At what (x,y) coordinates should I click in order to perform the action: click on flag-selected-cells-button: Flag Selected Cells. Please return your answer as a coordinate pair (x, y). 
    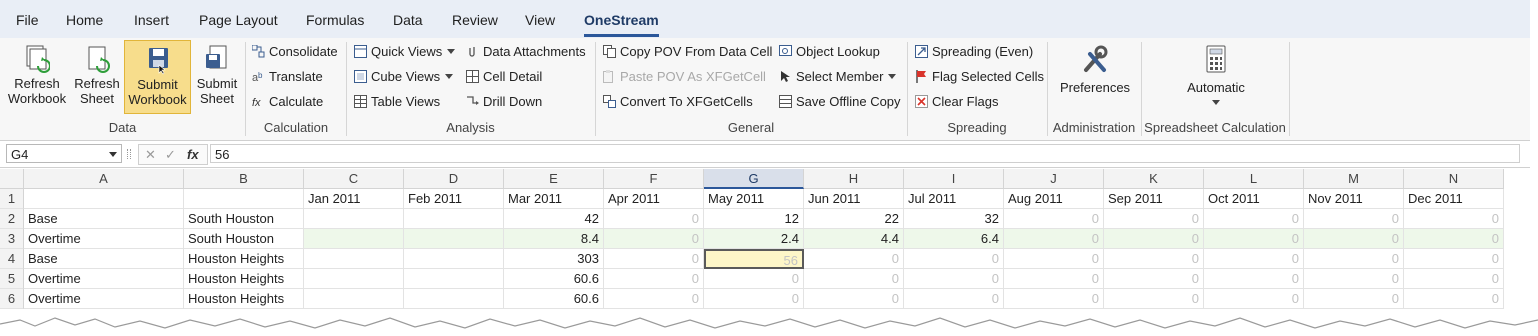
    Looking at the image, I should click on (979, 77).